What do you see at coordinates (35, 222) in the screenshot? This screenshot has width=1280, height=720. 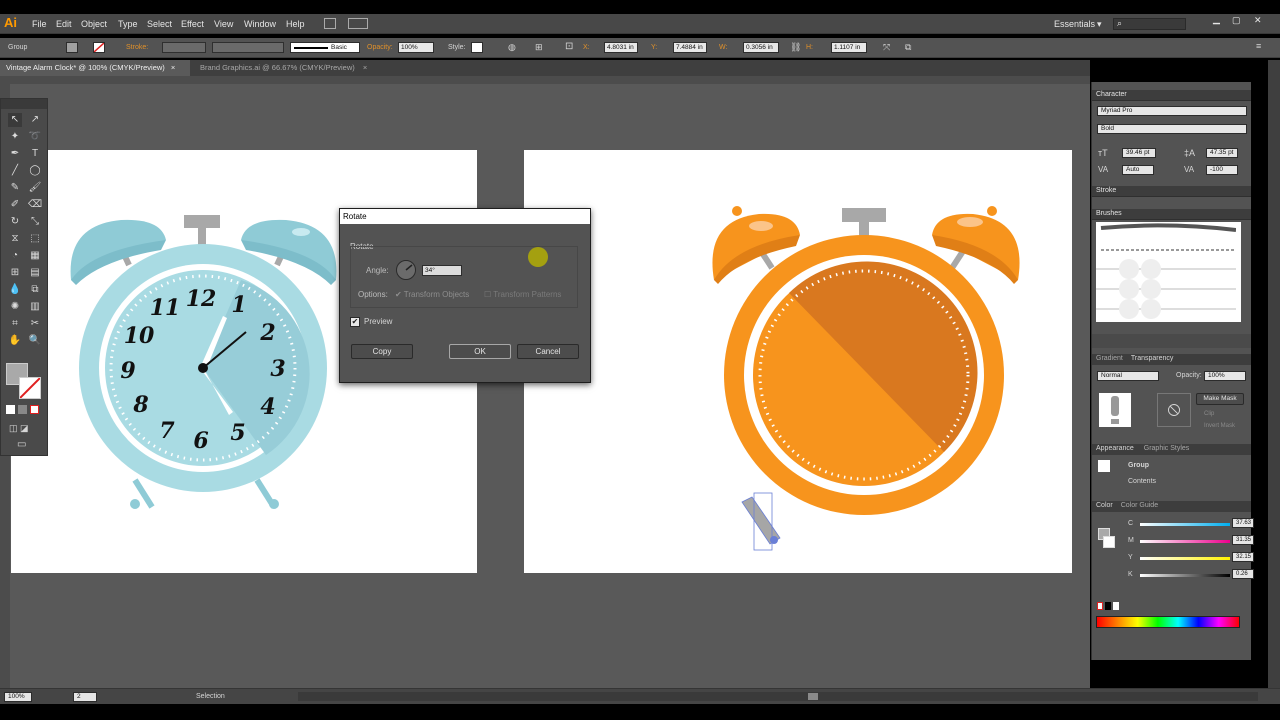 I see `scale-tool-icon: ⤡` at bounding box center [35, 222].